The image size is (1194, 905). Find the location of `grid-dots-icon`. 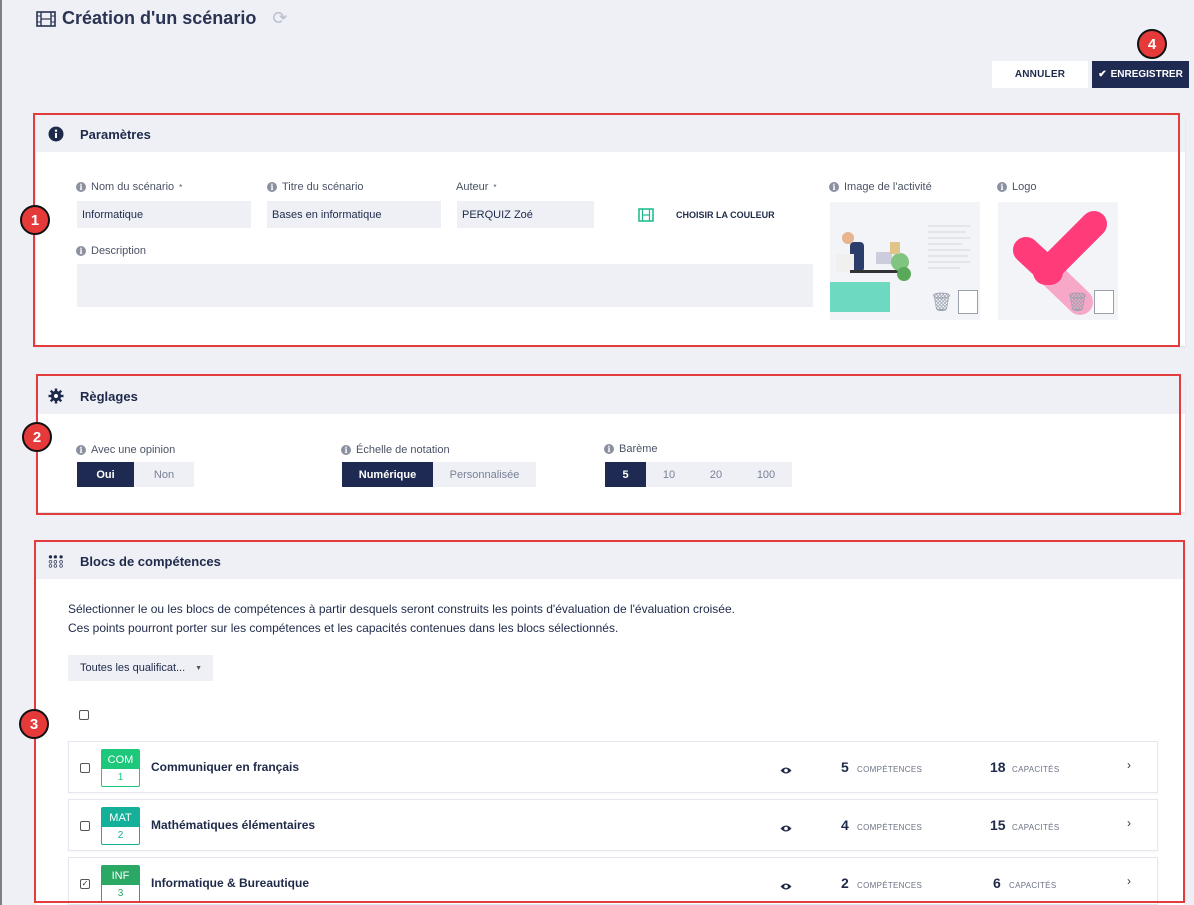

grid-dots-icon is located at coordinates (57, 561).